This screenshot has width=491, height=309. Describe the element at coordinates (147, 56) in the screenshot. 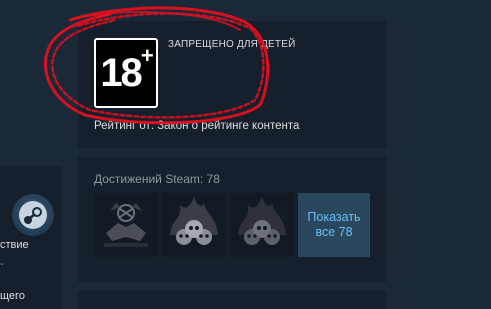

I see `rating-badge-plus: +` at that location.